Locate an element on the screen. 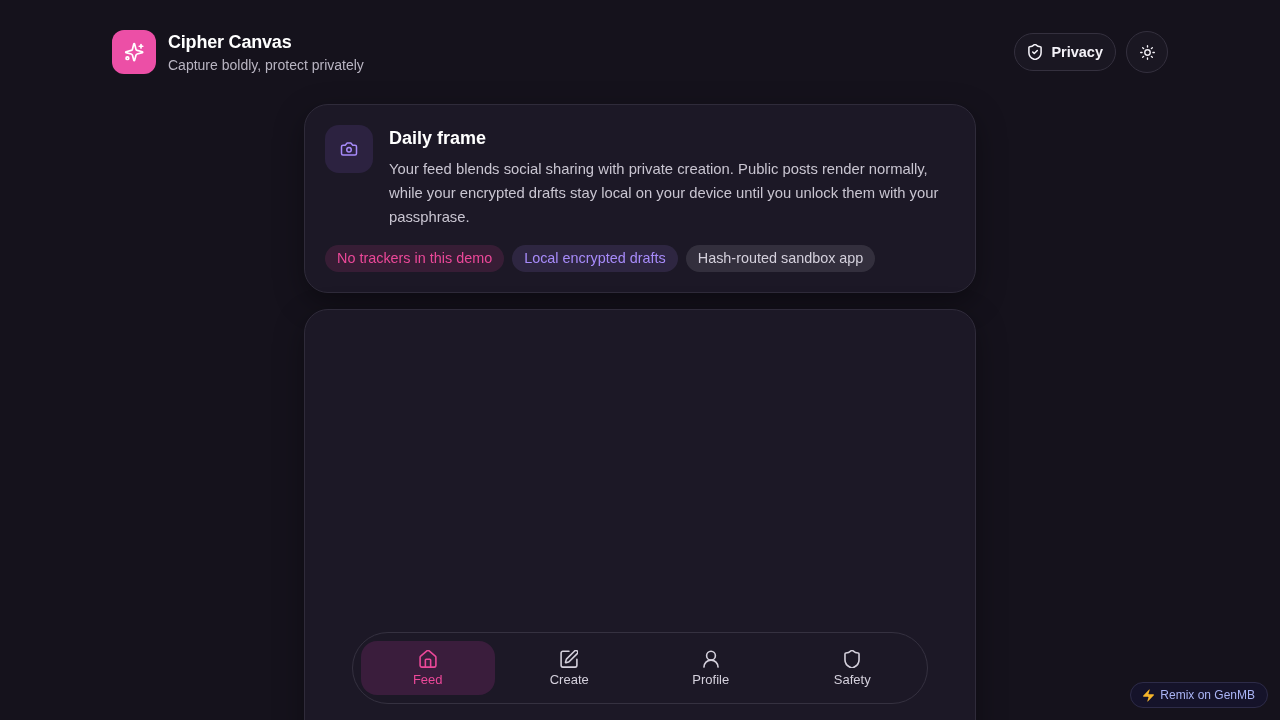 This screenshot has width=1280, height=720. home-icon is located at coordinates (427, 658).